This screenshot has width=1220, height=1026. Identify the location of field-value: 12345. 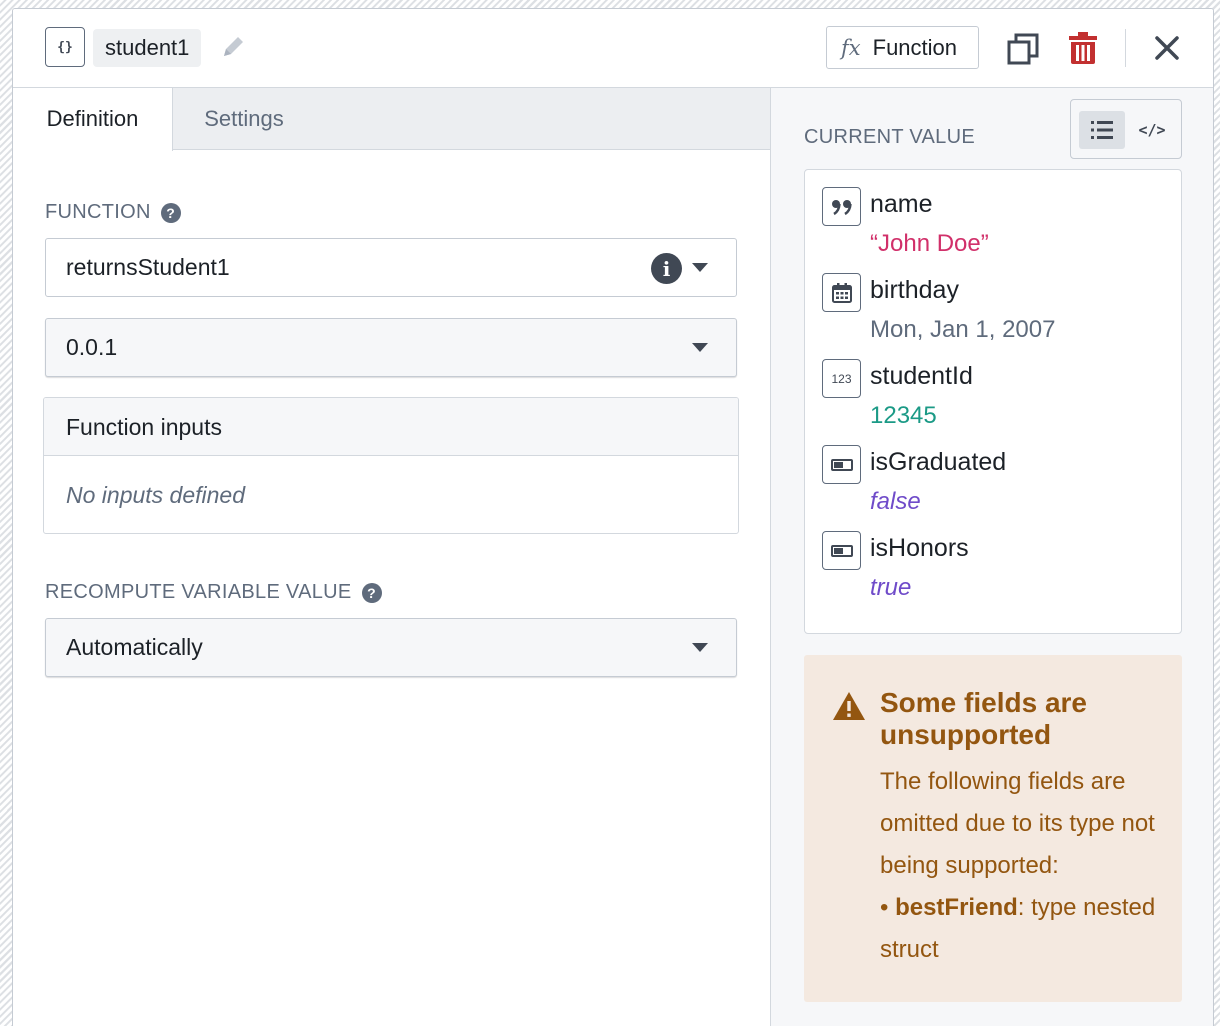
(903, 415).